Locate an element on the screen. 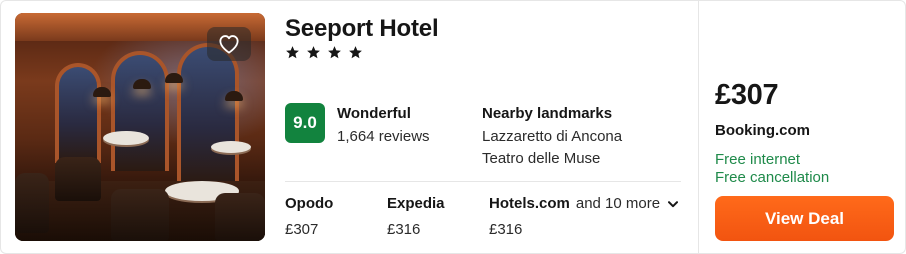  heart-outline-icon is located at coordinates (229, 44).